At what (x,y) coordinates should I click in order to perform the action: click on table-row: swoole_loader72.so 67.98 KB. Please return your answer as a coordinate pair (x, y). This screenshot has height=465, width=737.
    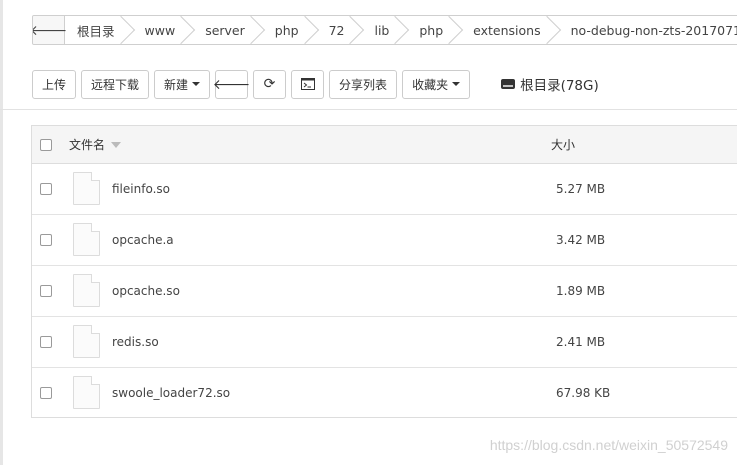
    Looking at the image, I should click on (384, 393).